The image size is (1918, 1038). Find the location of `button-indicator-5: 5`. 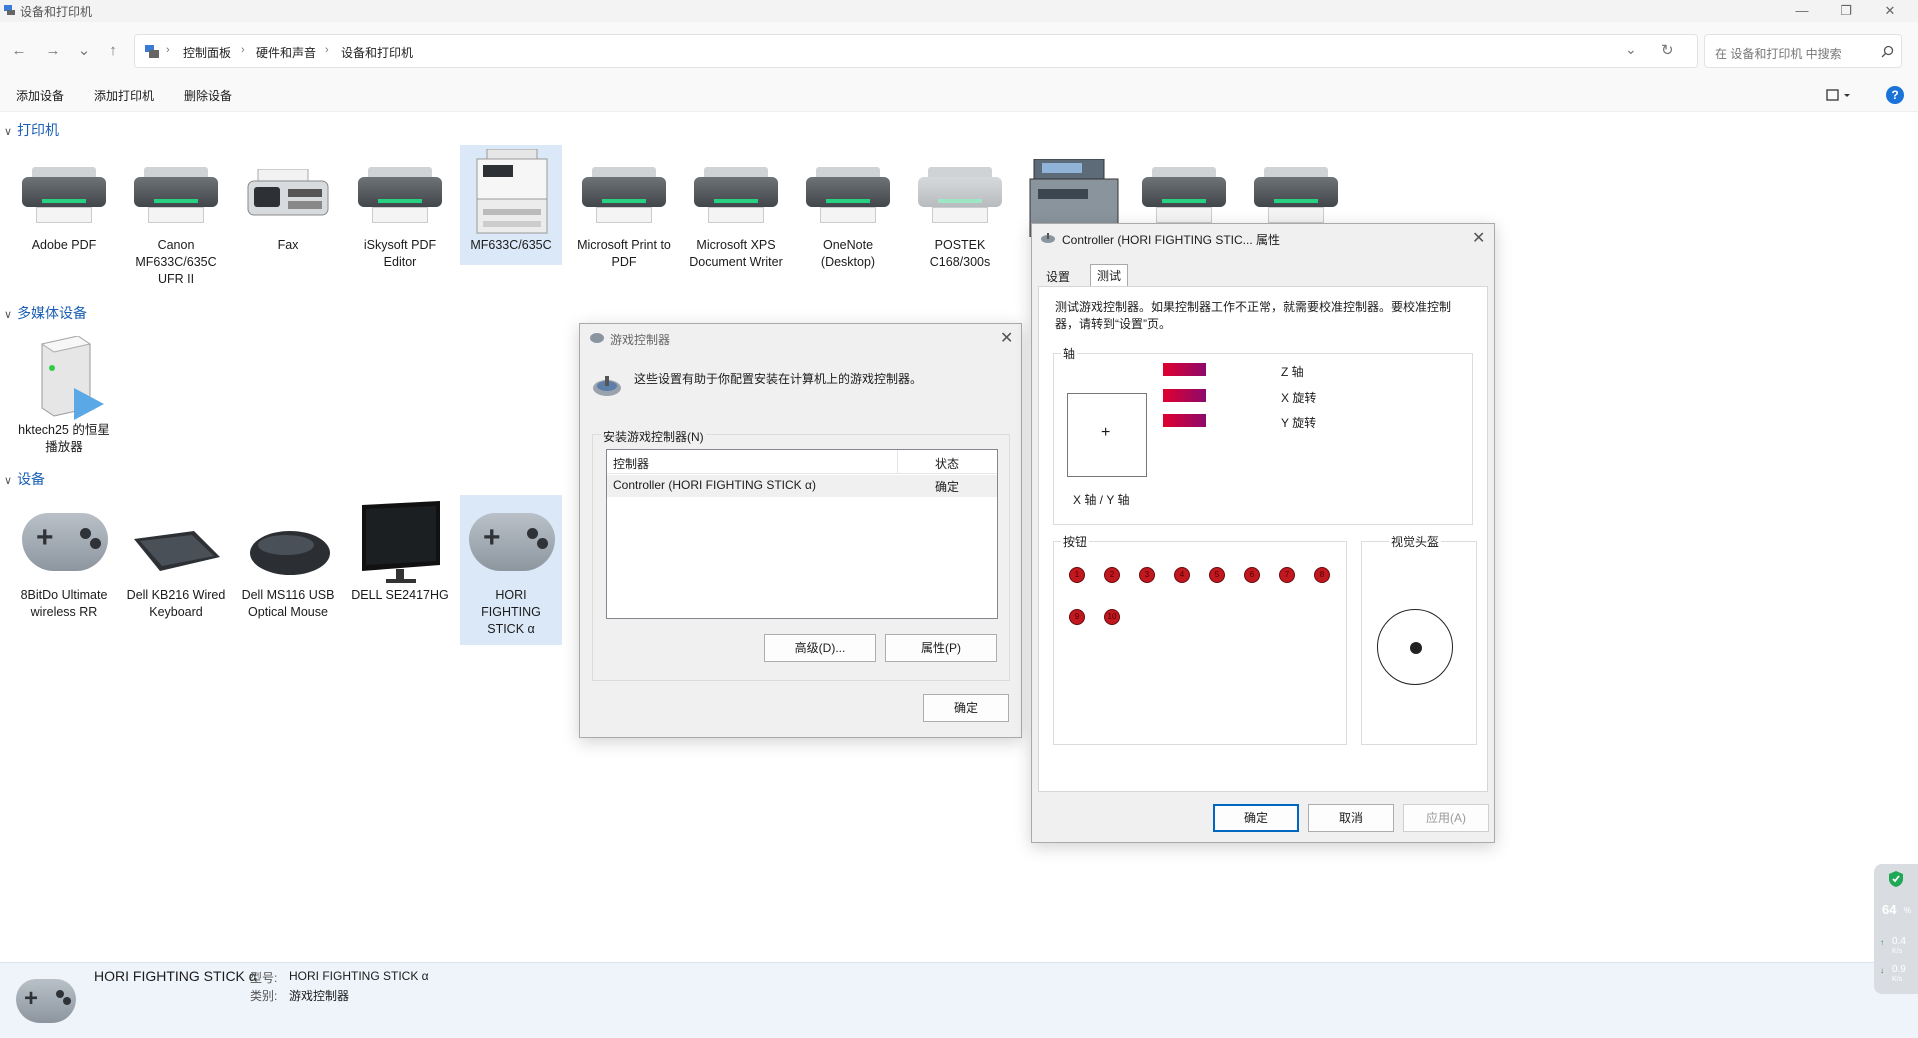

button-indicator-5: 5 is located at coordinates (1217, 575).